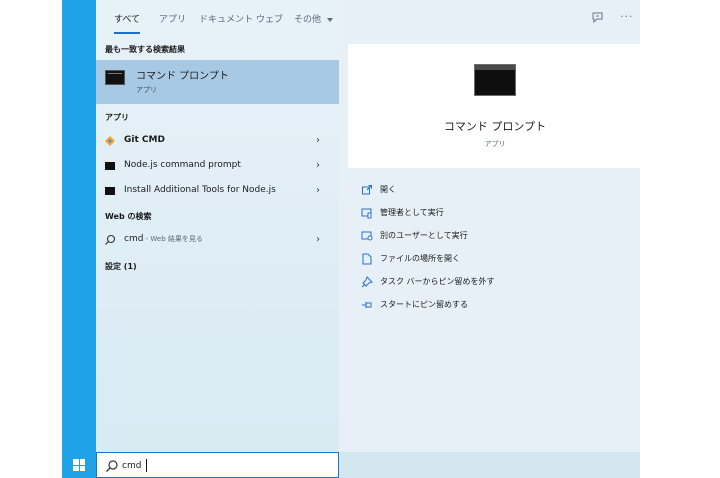 This screenshot has height=478, width=720. Describe the element at coordinates (134, 239) in the screenshot. I see `web-query: cmd` at that location.